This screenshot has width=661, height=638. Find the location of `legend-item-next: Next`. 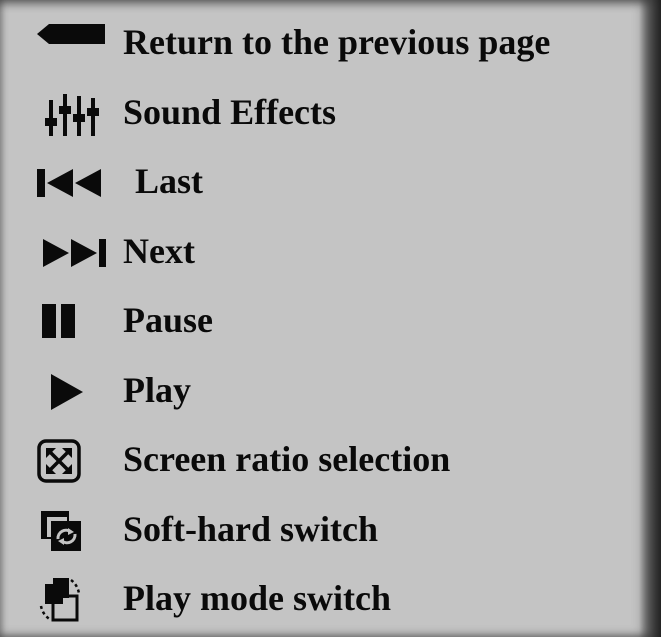

legend-item-next: Next is located at coordinates (320, 256).